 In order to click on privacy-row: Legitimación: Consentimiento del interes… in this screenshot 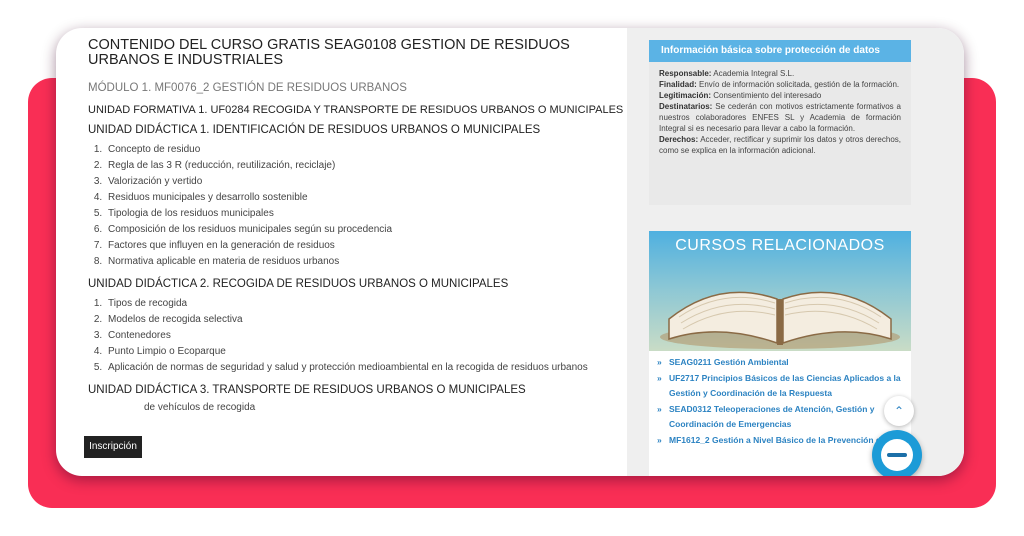, I will do `click(740, 95)`.